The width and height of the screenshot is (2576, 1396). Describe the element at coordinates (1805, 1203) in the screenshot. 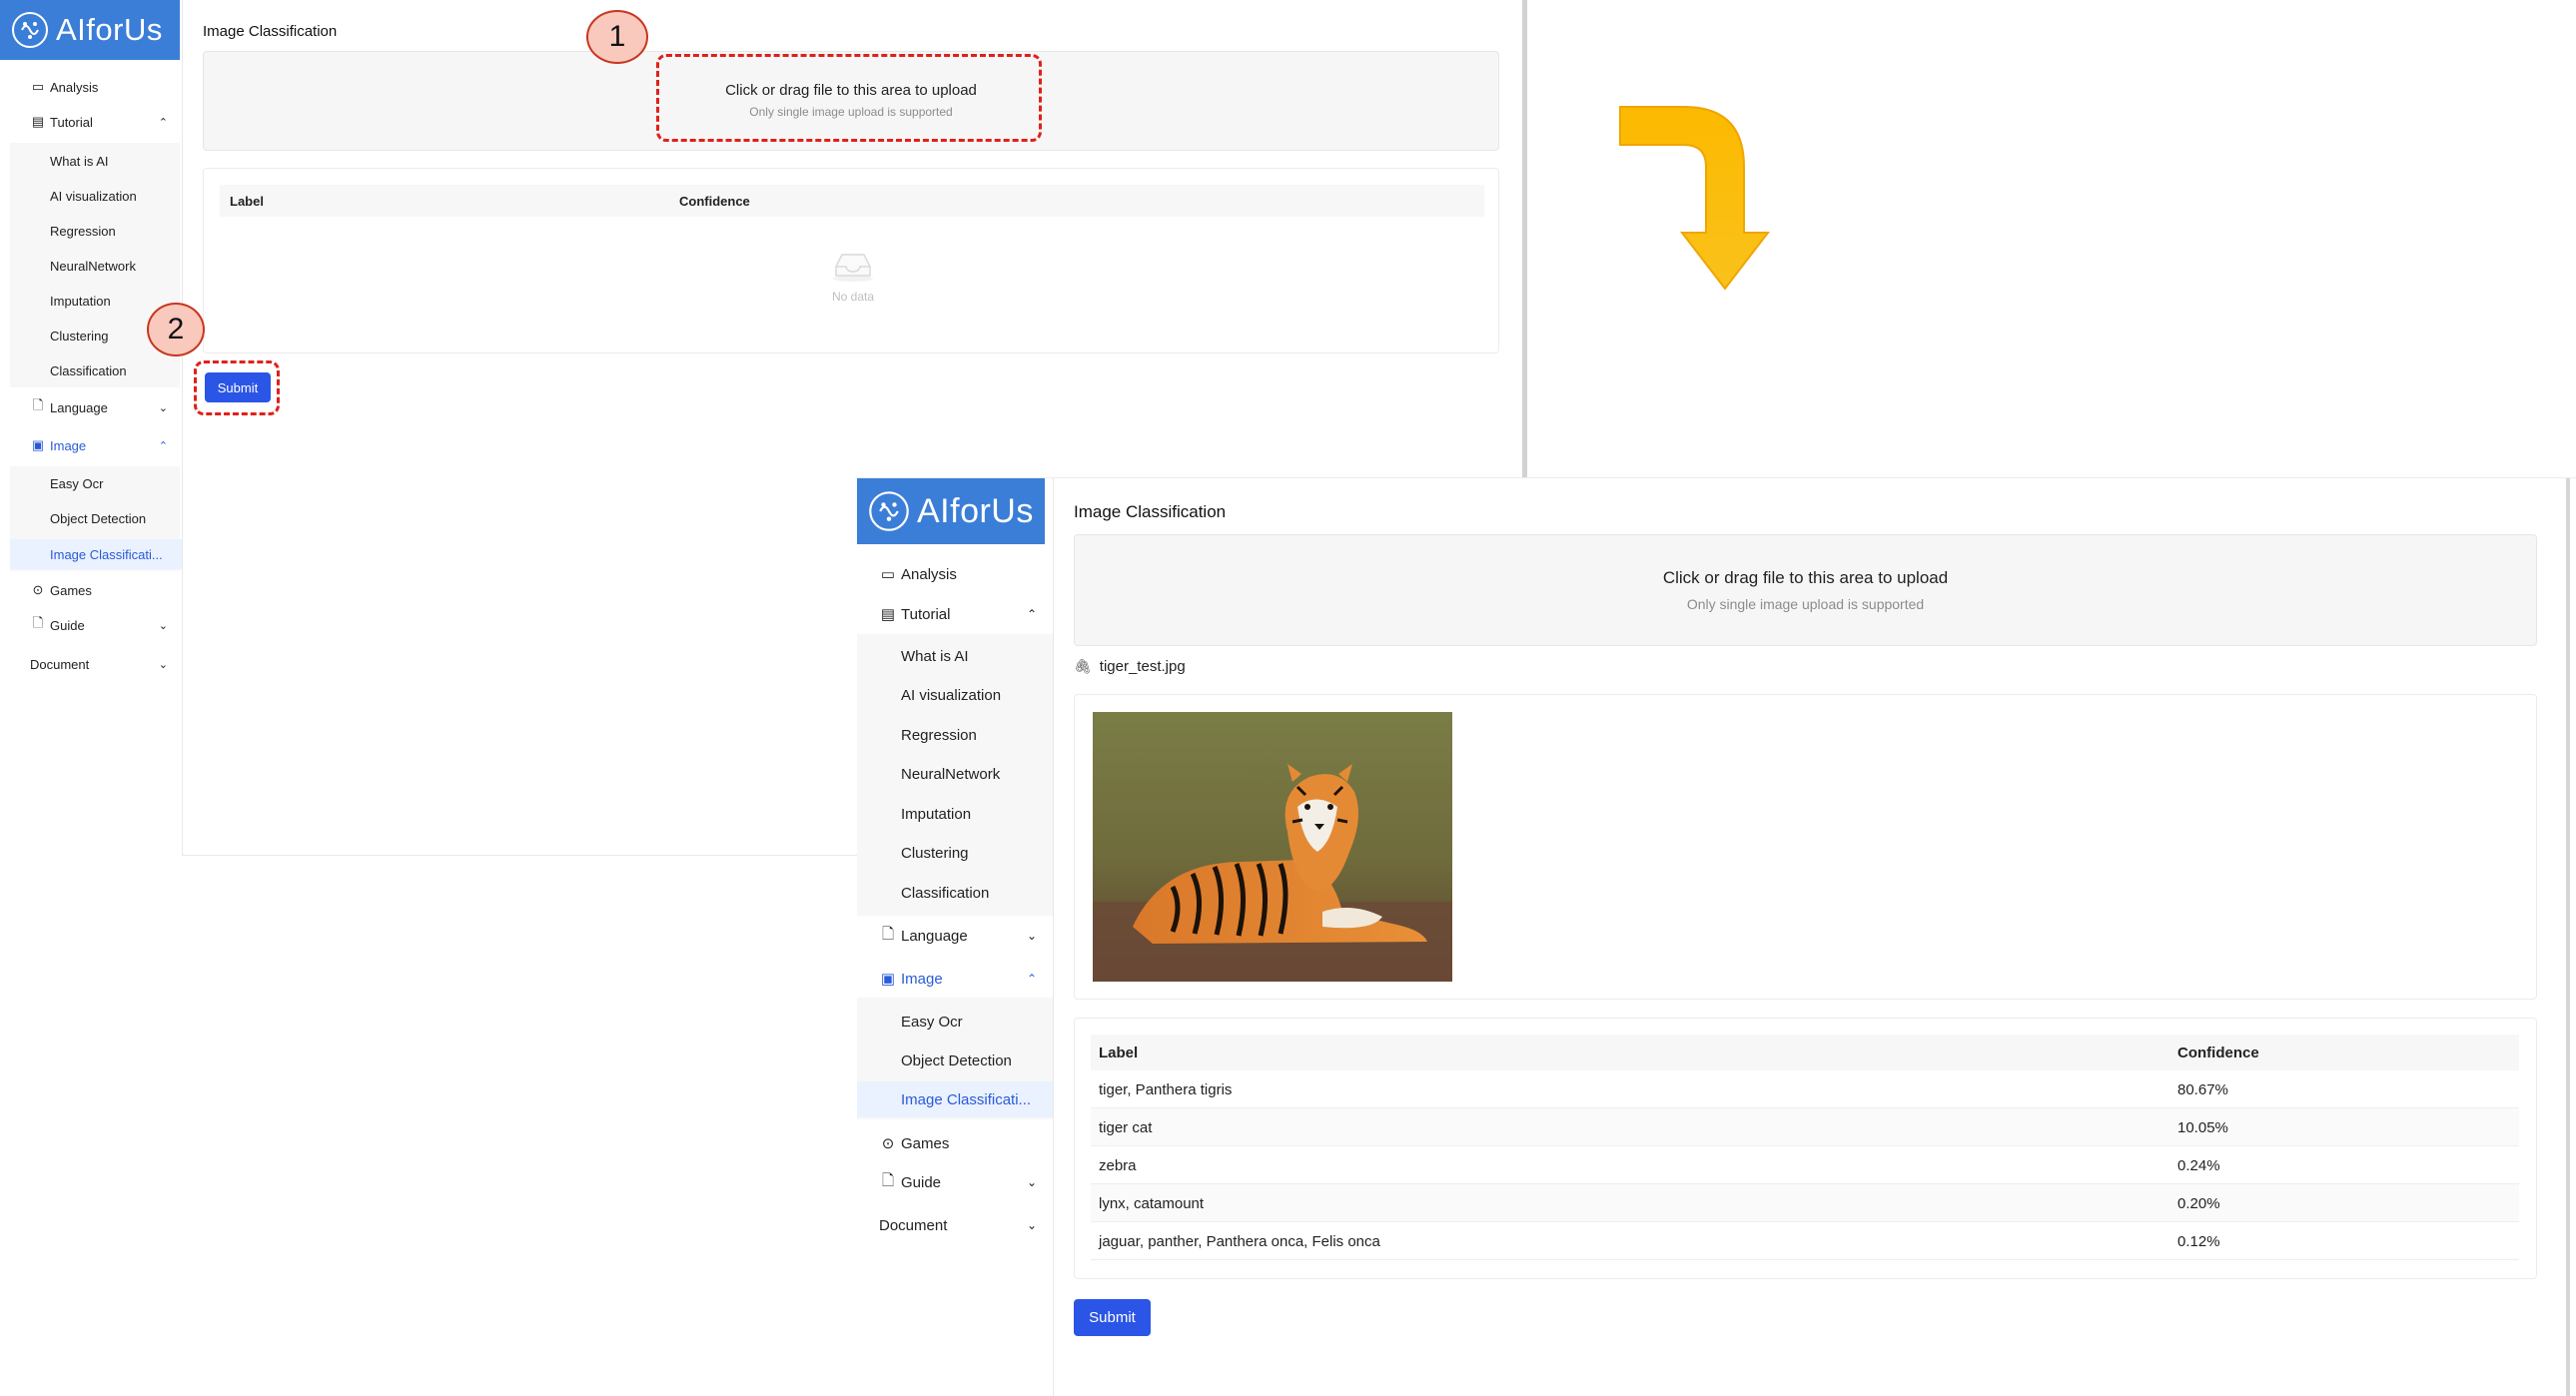

I see `table-row: lynx, catamount 0.20%` at that location.